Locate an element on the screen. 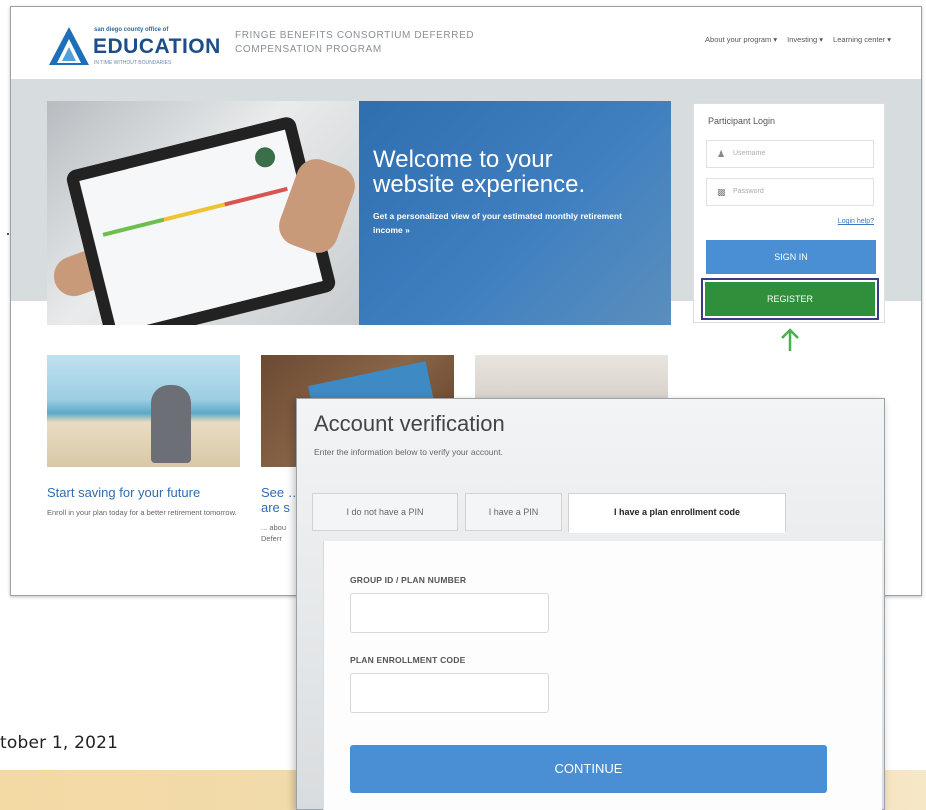  card-title: See … are s is located at coordinates (281, 500).